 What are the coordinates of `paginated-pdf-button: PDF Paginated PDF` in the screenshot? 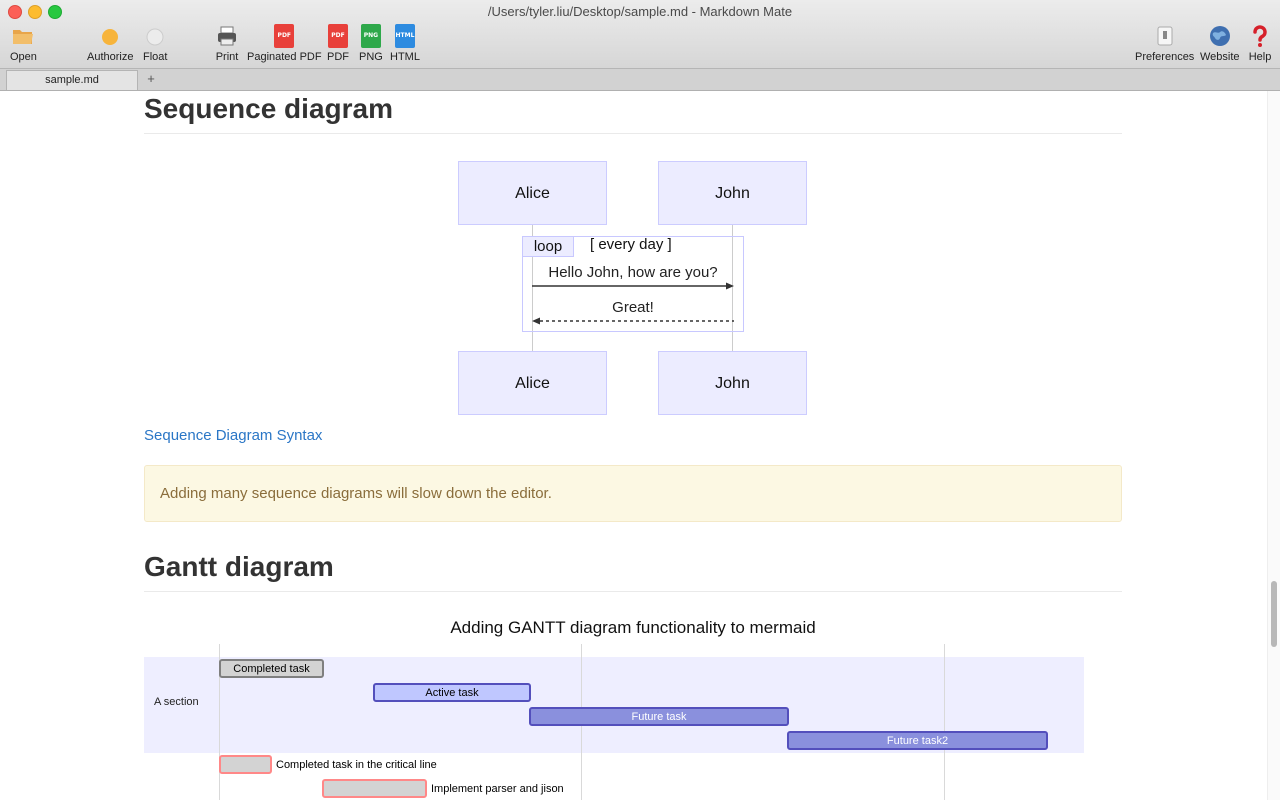 It's located at (284, 43).